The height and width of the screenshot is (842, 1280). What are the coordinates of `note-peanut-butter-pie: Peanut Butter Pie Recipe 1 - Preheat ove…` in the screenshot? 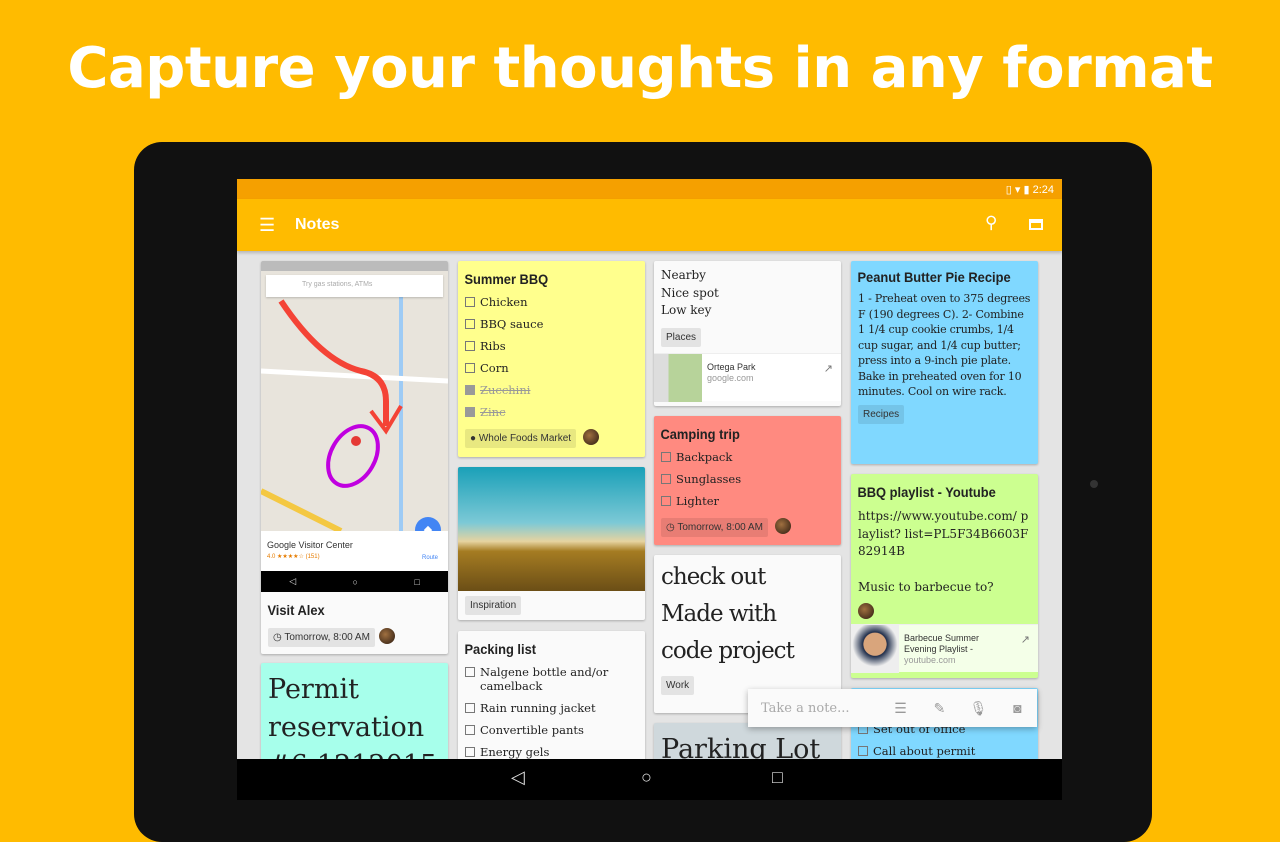 It's located at (944, 362).